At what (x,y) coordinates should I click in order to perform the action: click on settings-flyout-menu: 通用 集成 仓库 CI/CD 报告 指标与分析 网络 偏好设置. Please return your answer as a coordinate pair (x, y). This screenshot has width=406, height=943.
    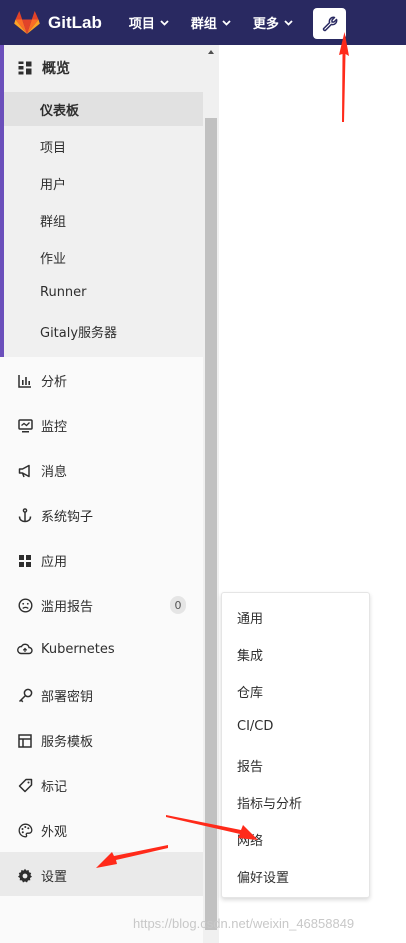
    Looking at the image, I should click on (295, 745).